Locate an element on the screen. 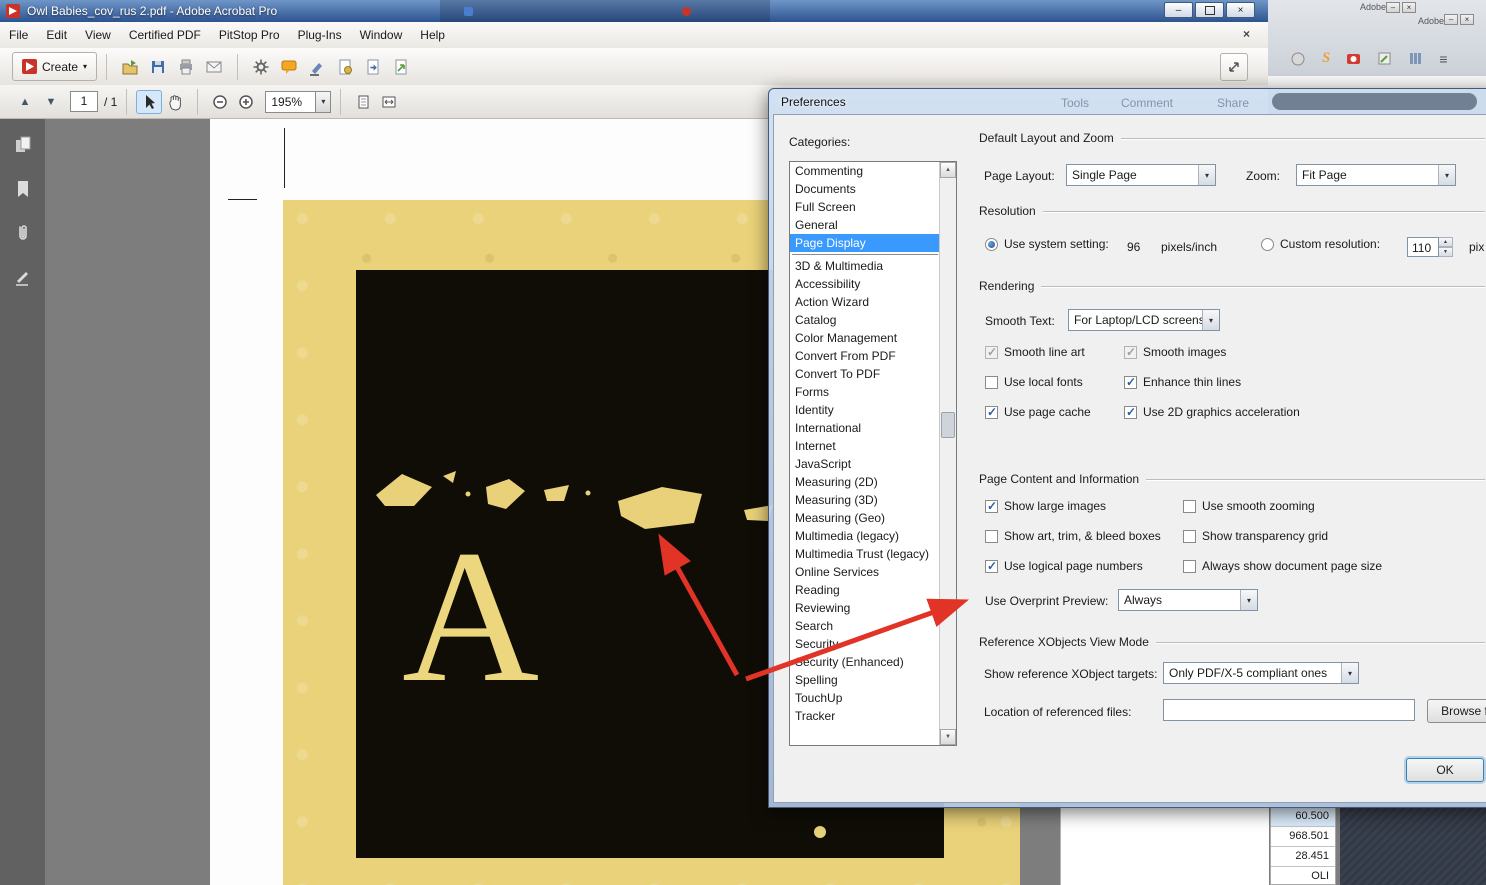 This screenshot has height=885, width=1486. email-icon is located at coordinates (214, 67).